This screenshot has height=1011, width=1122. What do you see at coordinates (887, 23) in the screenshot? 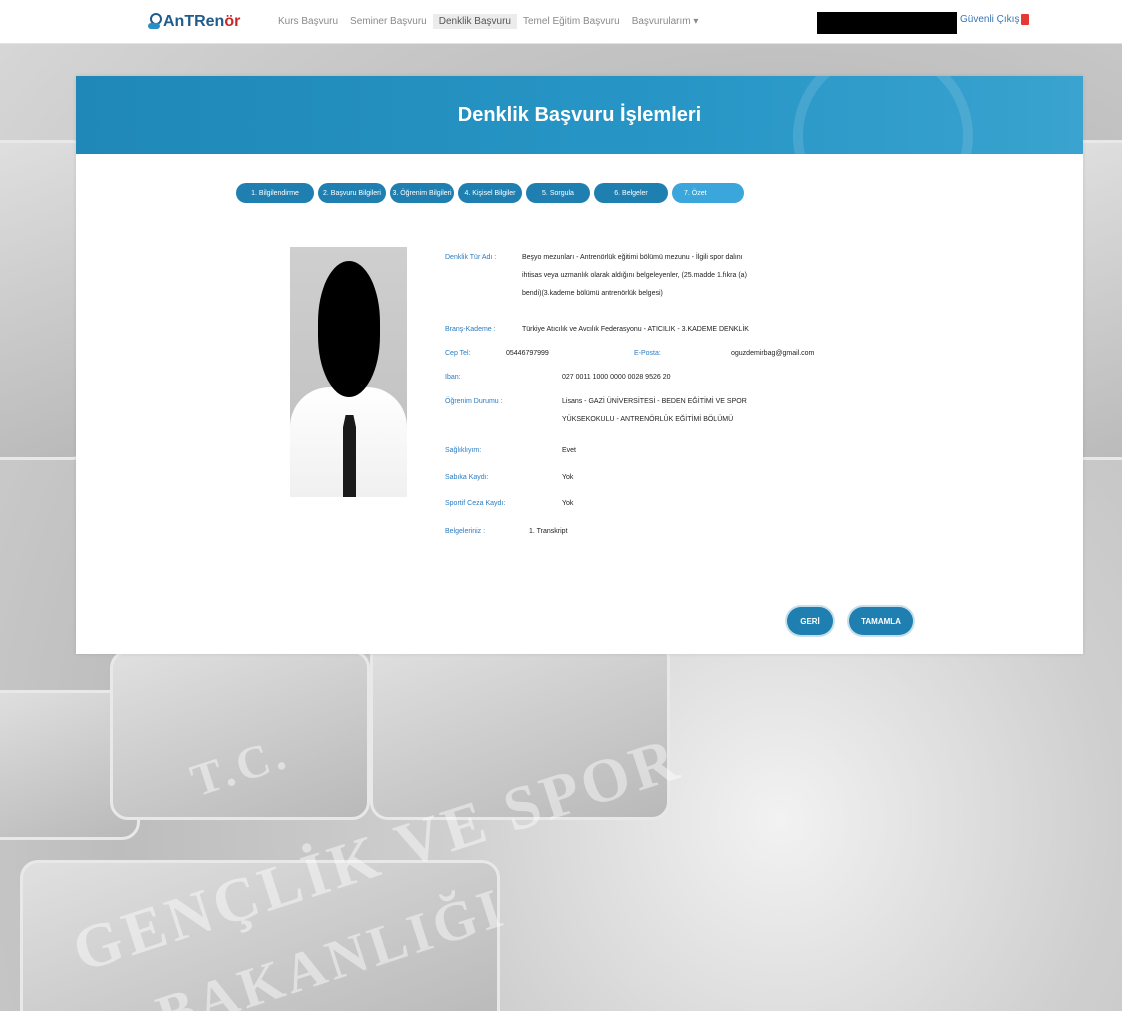
I see `redacted-user-name` at bounding box center [887, 23].